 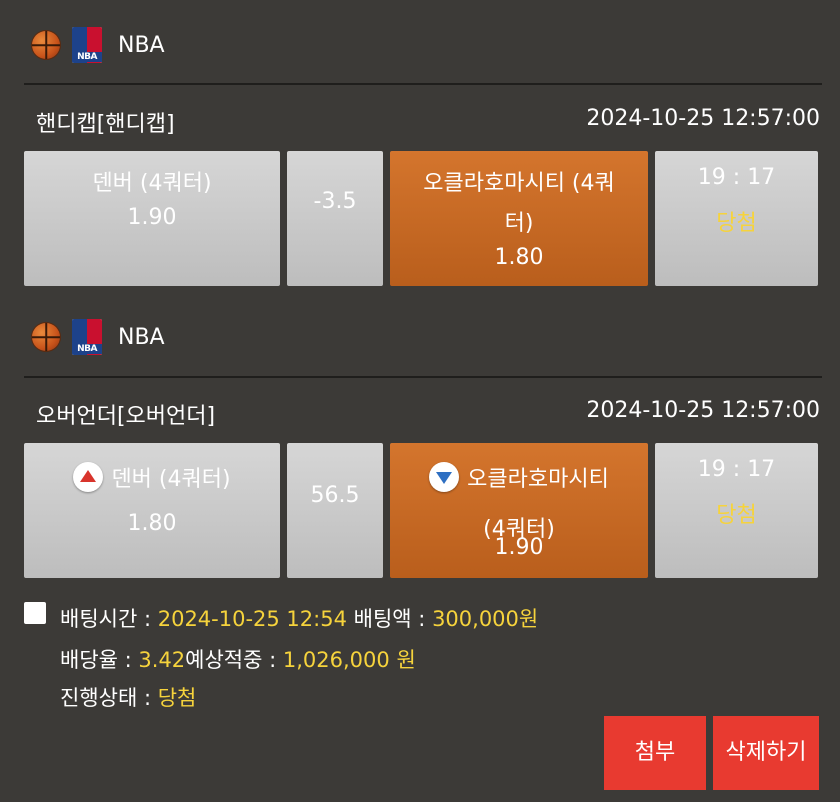 I want to click on away-team-name-cont: 터), so click(x=519, y=223).